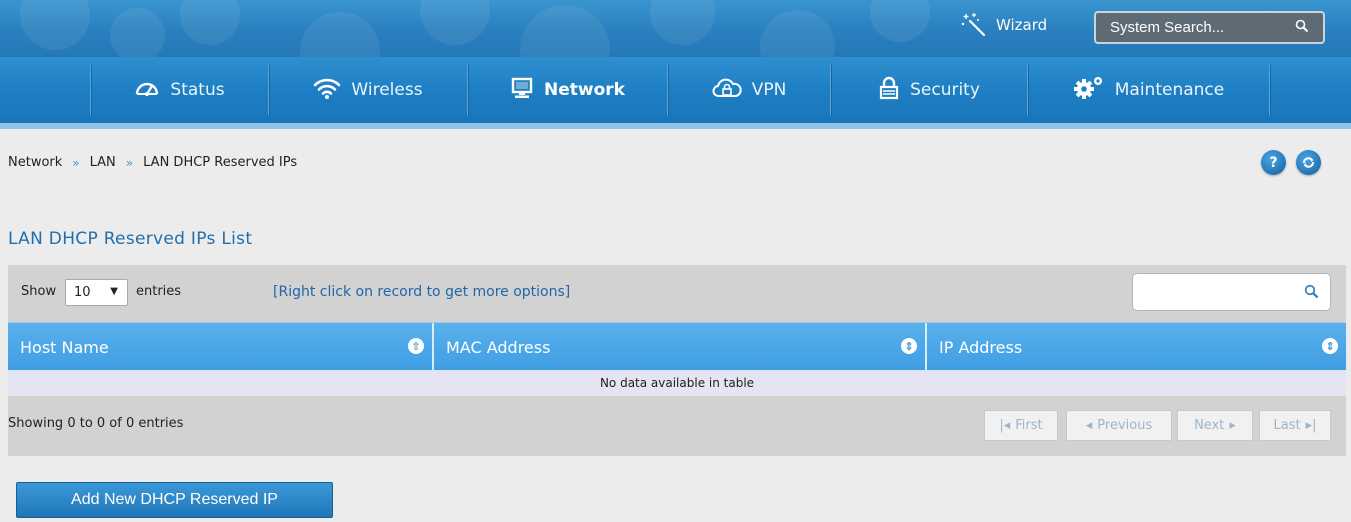 The image size is (1351, 522). Describe the element at coordinates (1287, 425) in the screenshot. I see `last-label: Last` at that location.